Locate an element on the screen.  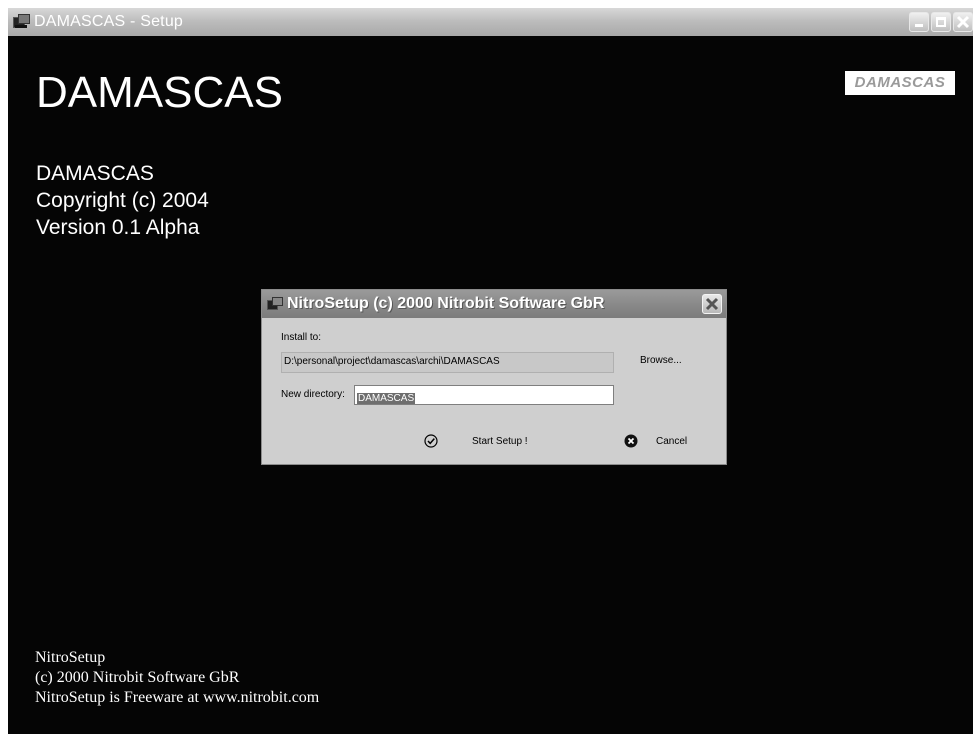
footer-line: NitroSetup is located at coordinates (70, 657).